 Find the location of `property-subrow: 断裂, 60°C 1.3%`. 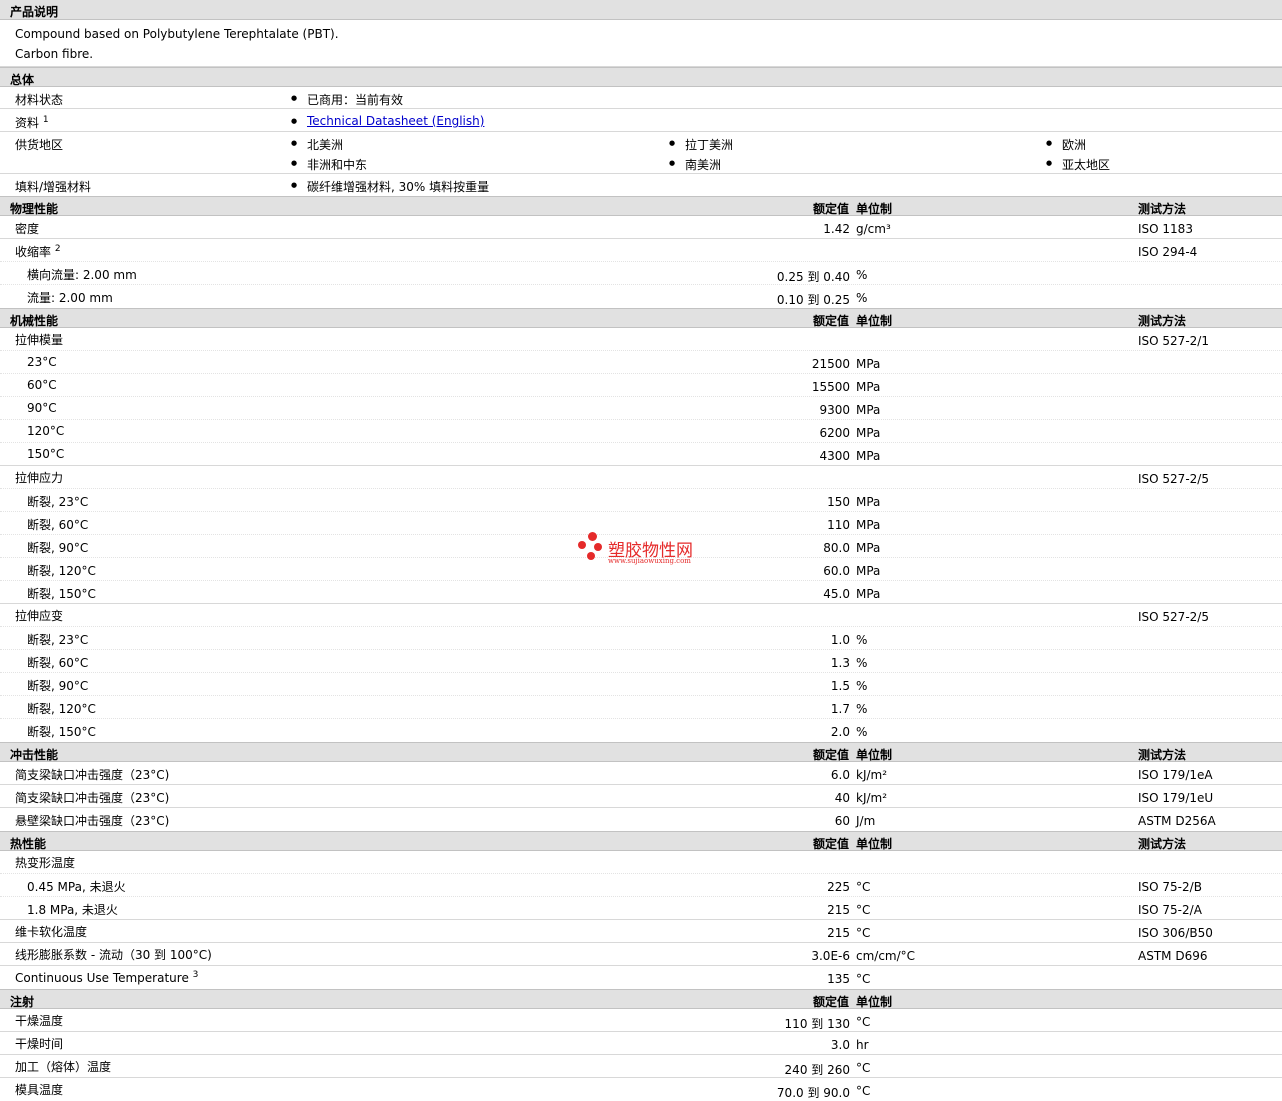

property-subrow: 断裂, 60°C 1.3% is located at coordinates (641, 661).